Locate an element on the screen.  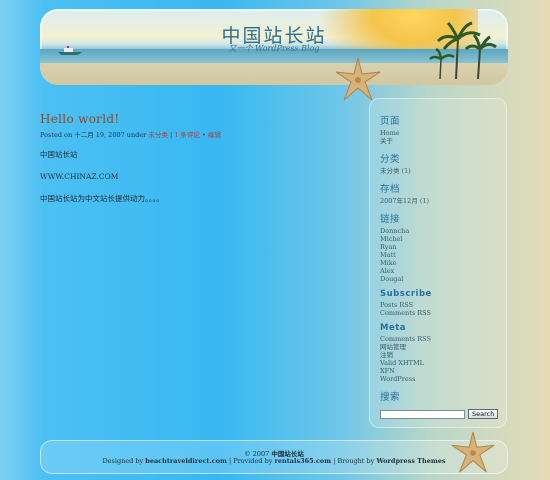
designer-link: beachtraveldirect.com is located at coordinates (186, 461).